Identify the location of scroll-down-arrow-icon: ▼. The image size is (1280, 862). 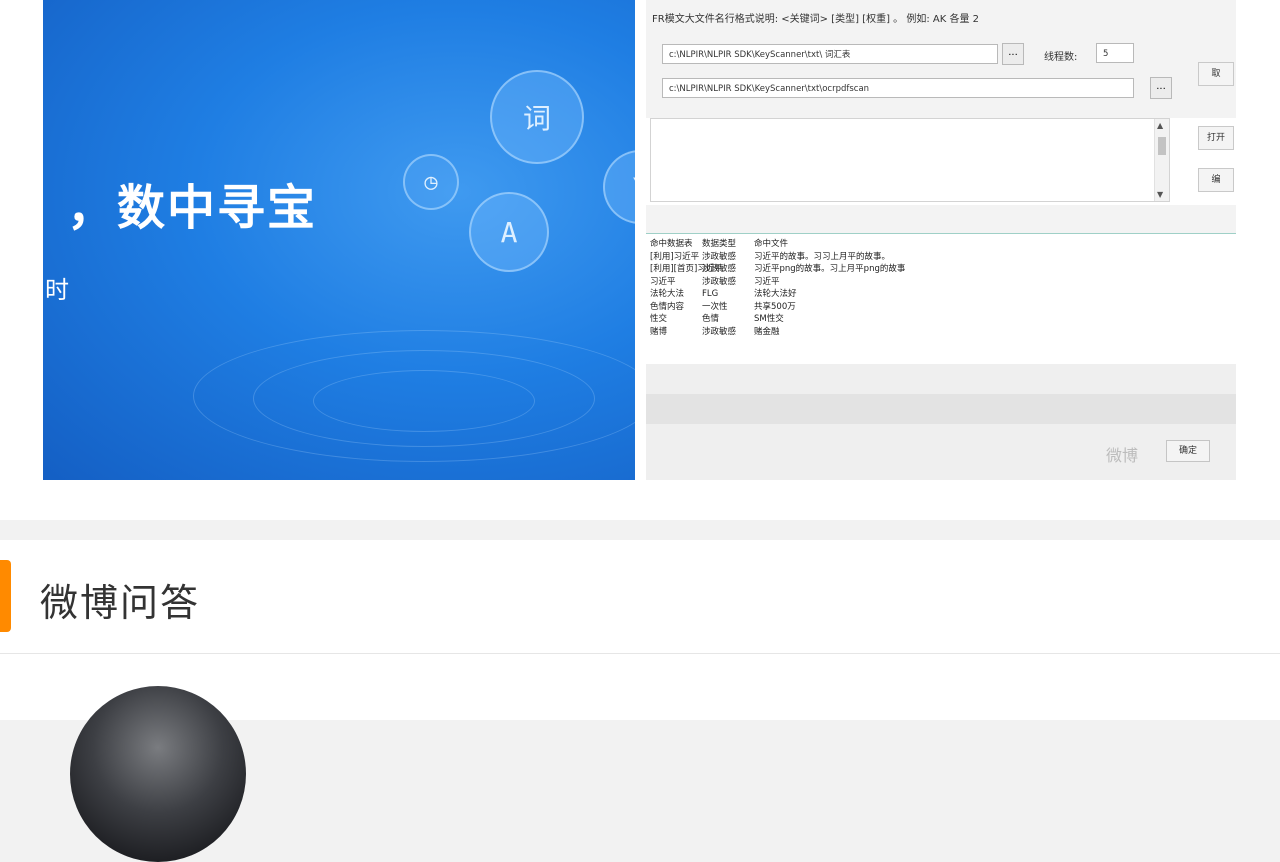
(1160, 194).